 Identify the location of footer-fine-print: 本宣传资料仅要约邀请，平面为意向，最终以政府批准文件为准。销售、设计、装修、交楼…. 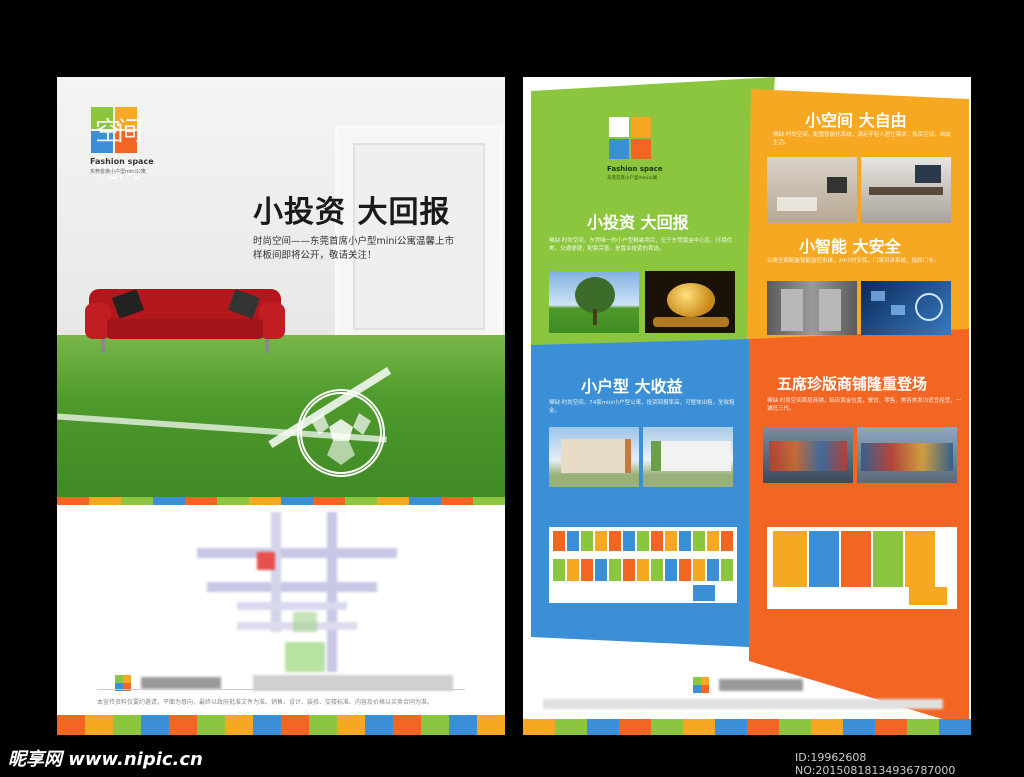
(265, 702).